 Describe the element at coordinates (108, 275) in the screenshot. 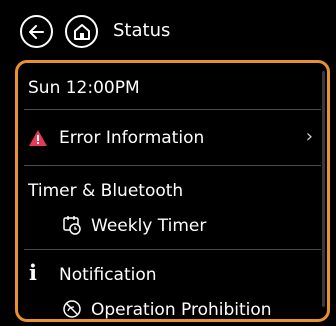

I see `section-title-notification: Notification` at that location.